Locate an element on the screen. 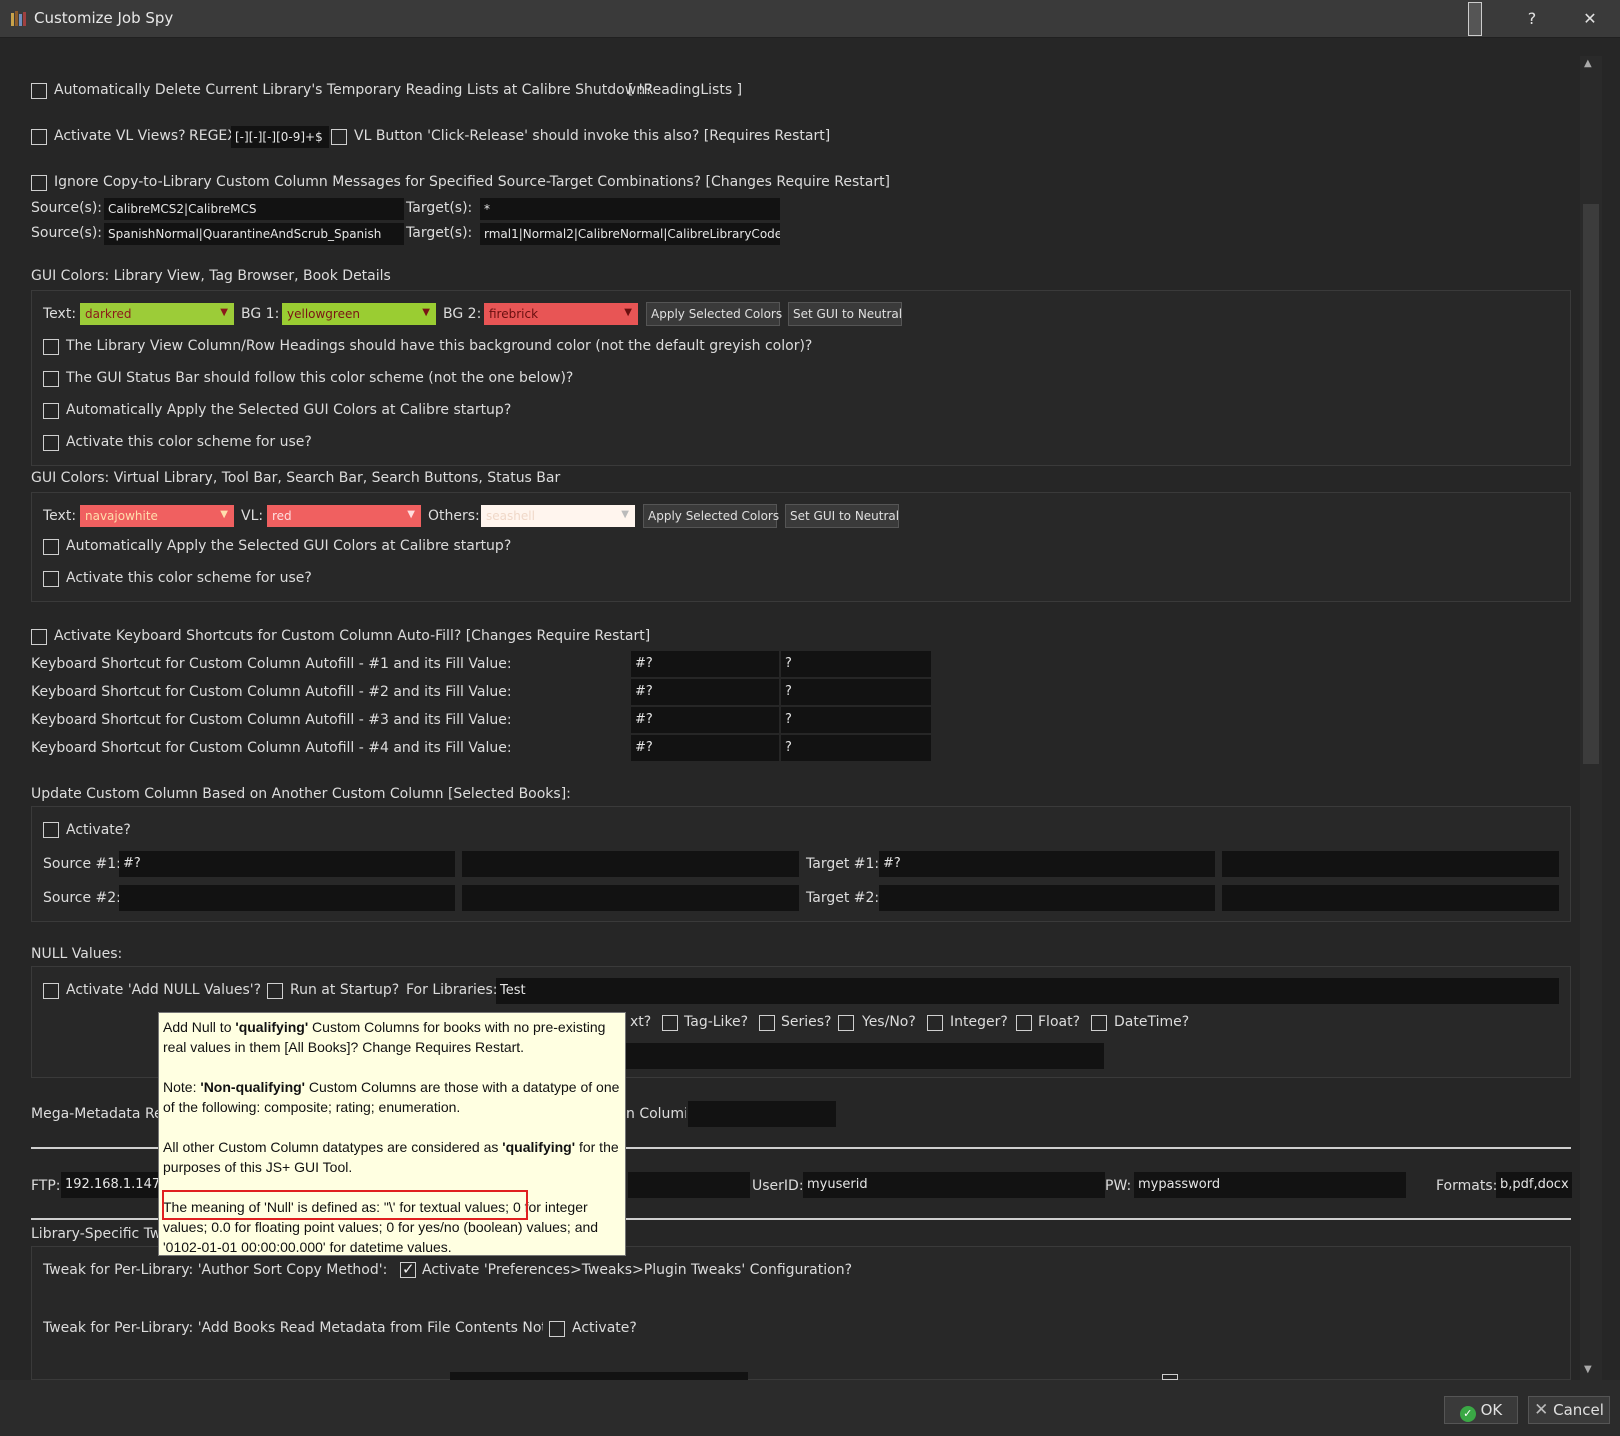 The height and width of the screenshot is (1436, 1620). source-1-extra-input is located at coordinates (630, 864).